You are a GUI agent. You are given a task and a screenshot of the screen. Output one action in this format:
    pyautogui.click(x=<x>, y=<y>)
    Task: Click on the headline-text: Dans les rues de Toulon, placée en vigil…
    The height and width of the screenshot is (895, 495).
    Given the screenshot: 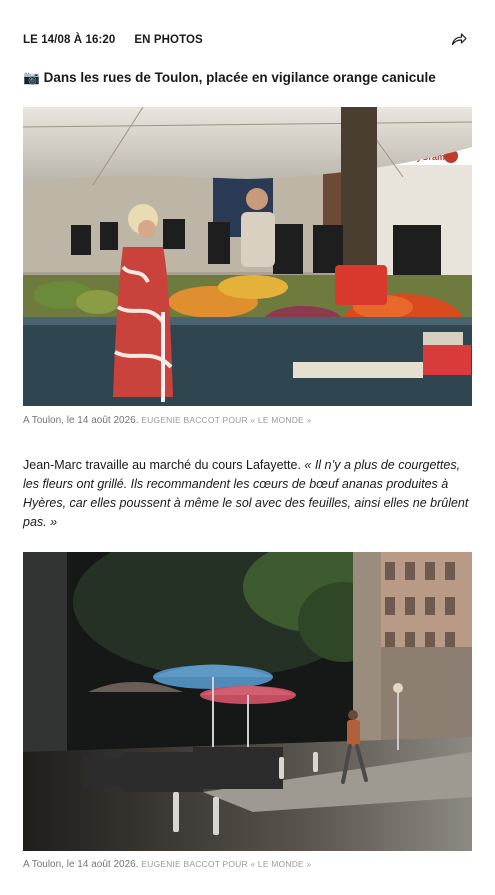 What is the action you would take?
    pyautogui.click(x=239, y=77)
    